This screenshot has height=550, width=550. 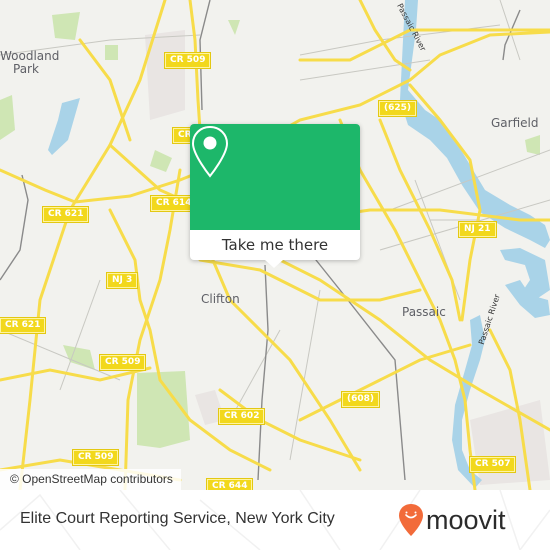 What do you see at coordinates (64, 126) in the screenshot?
I see `lake` at bounding box center [64, 126].